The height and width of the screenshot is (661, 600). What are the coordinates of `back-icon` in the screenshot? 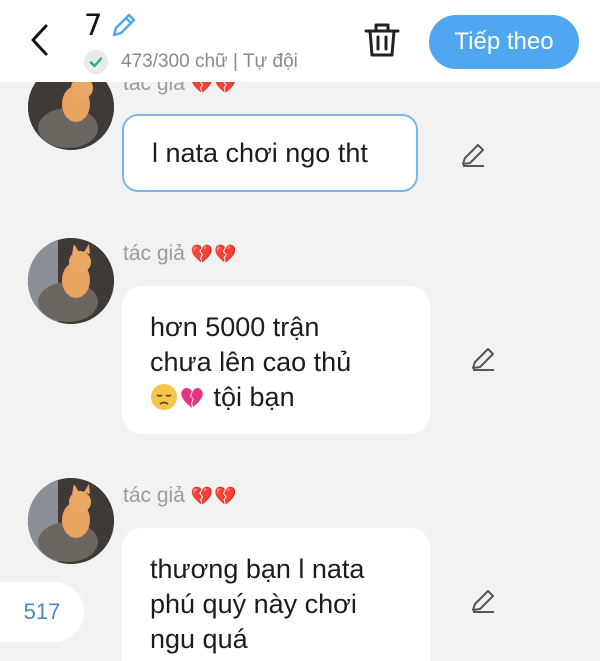 It's located at (39, 40).